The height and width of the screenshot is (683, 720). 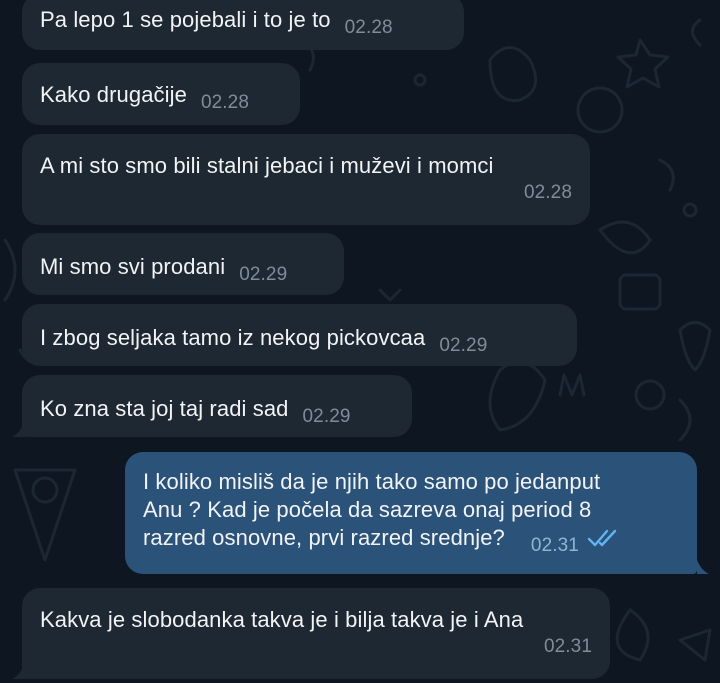 What do you see at coordinates (185, 19) in the screenshot?
I see `message-text: Pa lepo 1 se pojebali i to je to` at bounding box center [185, 19].